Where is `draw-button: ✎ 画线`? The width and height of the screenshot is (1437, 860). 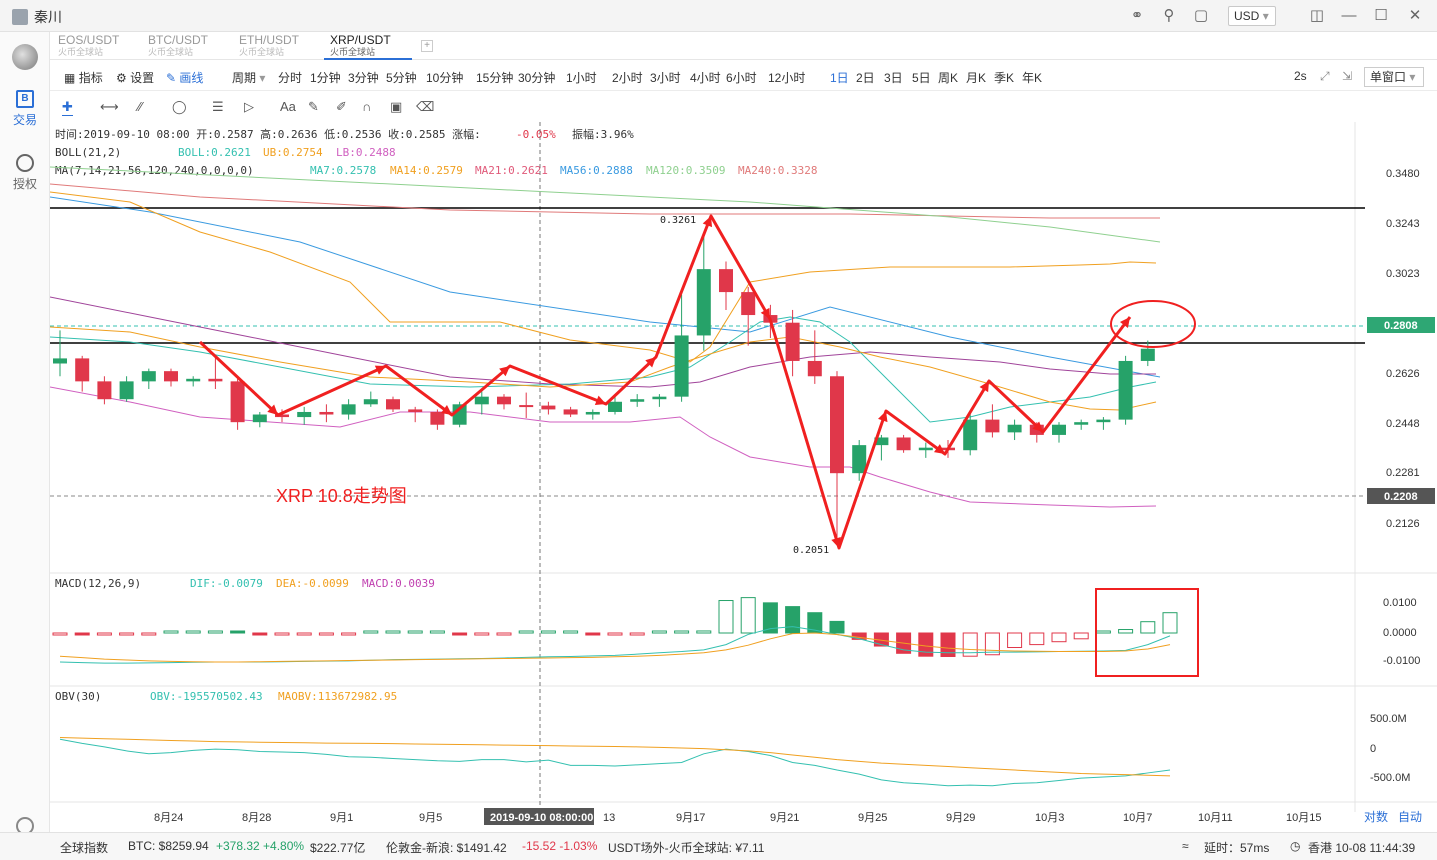 draw-button: ✎ 画线 is located at coordinates (184, 77).